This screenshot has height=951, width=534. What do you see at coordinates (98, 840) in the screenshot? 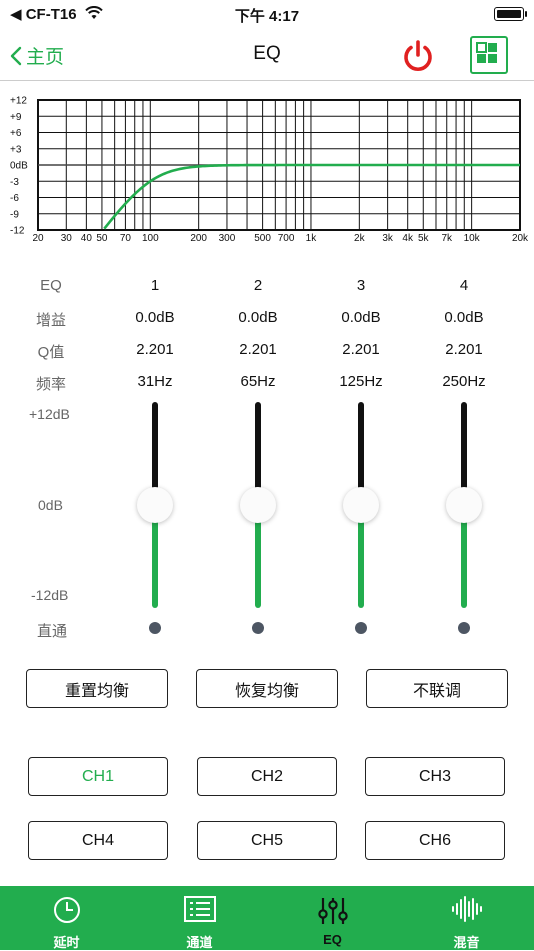
I see `channel-button-ch4: CH4` at bounding box center [98, 840].